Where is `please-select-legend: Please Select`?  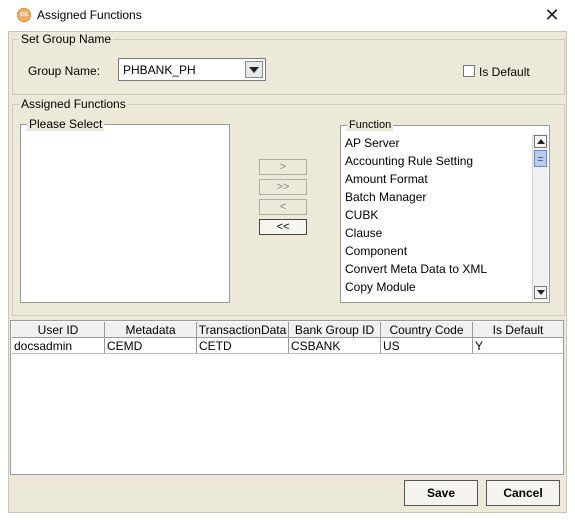
please-select-legend: Please Select is located at coordinates (66, 124).